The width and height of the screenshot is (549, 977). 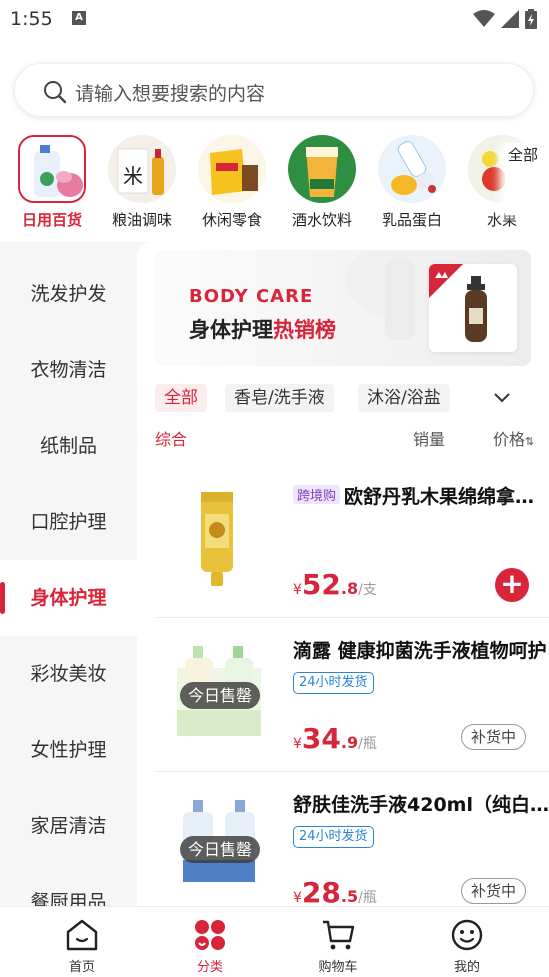 What do you see at coordinates (420, 651) in the screenshot?
I see `product-title: 滴露 健康抑菌洗手液植物呵护` at bounding box center [420, 651].